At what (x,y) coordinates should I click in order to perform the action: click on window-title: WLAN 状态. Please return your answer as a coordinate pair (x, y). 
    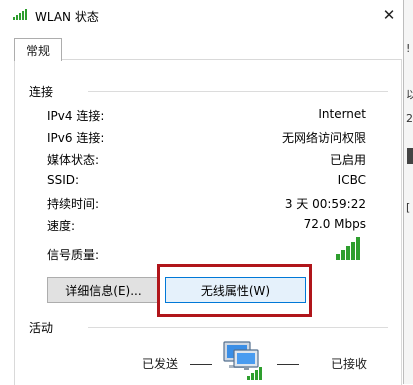
    Looking at the image, I should click on (67, 17).